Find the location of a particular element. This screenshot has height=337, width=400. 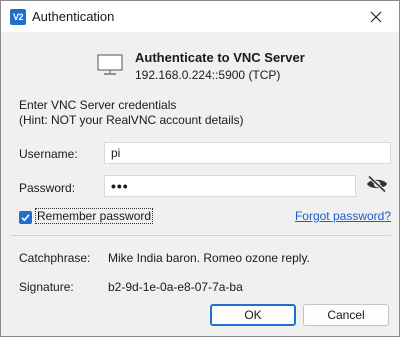

signature-label: Signature: is located at coordinates (46, 287).